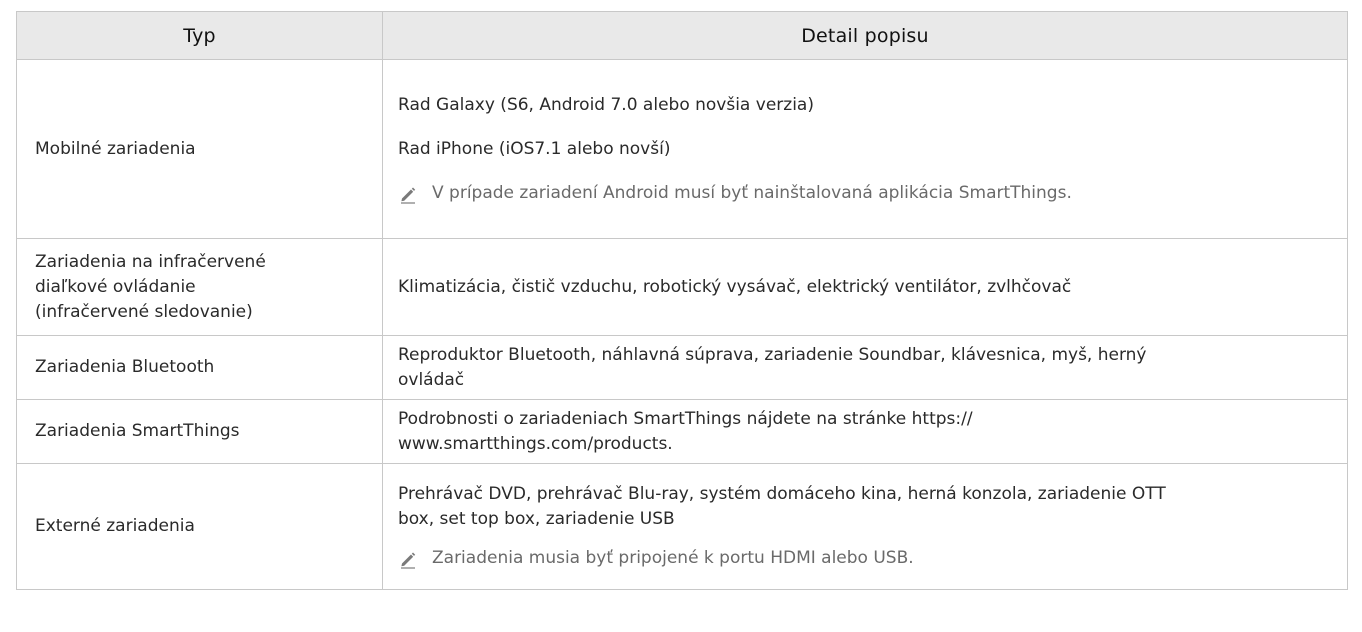 The height and width of the screenshot is (632, 1362). Describe the element at coordinates (534, 148) in the screenshot. I see `detail-line: Rad iPhone (iOS7.1 alebo novší)` at that location.